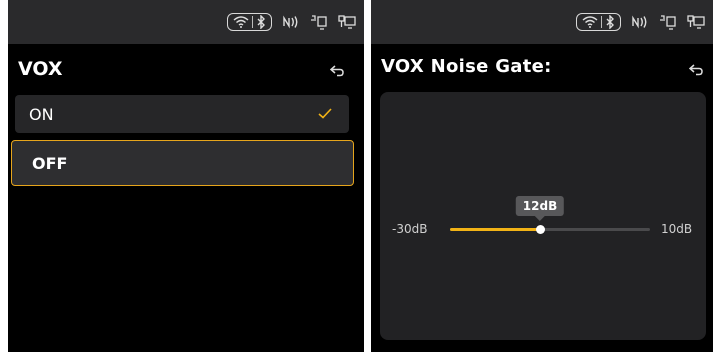 This screenshot has width=715, height=352. I want to click on option-on: ON, so click(182, 114).